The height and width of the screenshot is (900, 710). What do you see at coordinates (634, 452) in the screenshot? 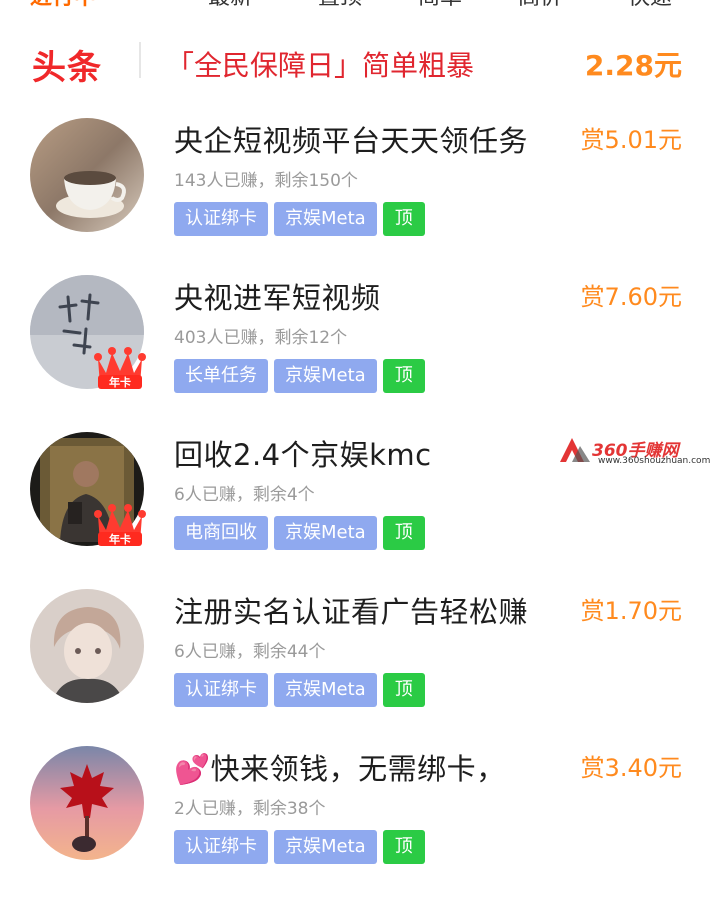
I see `watermark: 360手赚网 www.360shouzhuan.com` at bounding box center [634, 452].